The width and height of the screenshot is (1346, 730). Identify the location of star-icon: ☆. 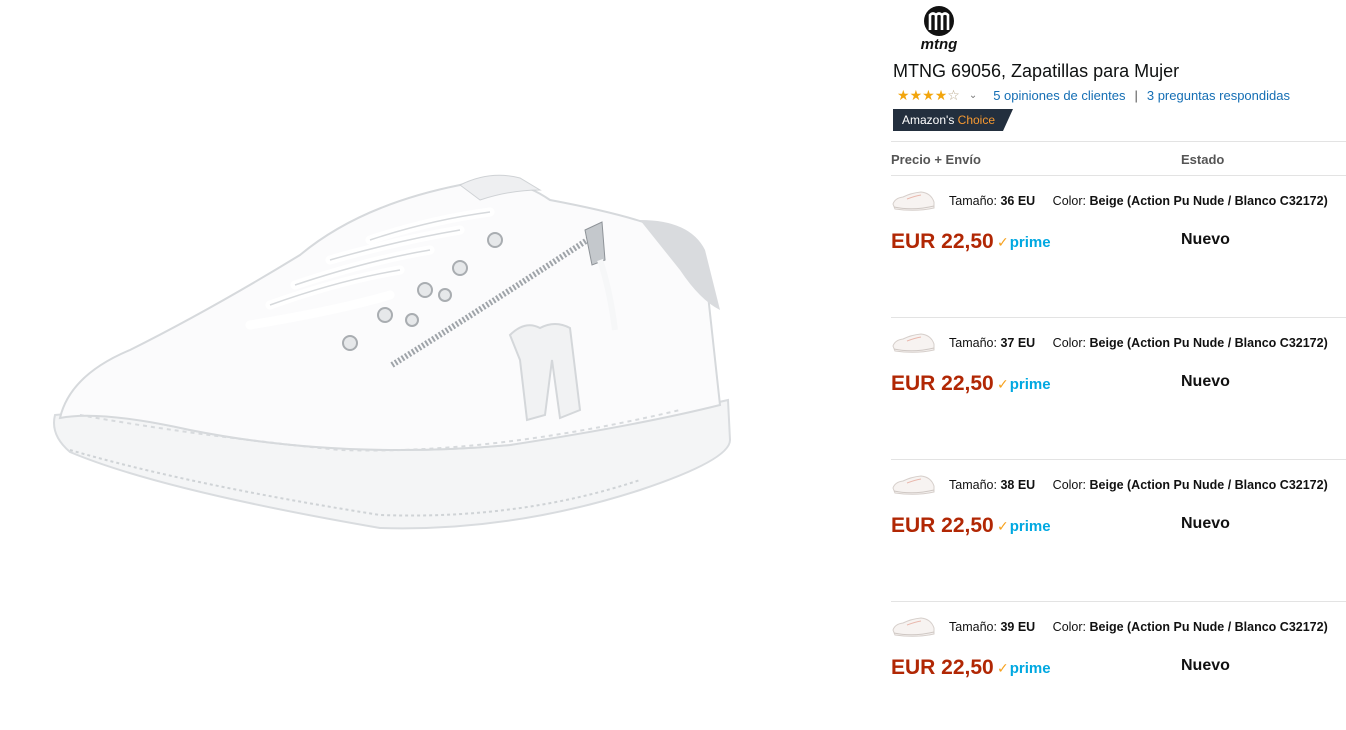
(953, 95).